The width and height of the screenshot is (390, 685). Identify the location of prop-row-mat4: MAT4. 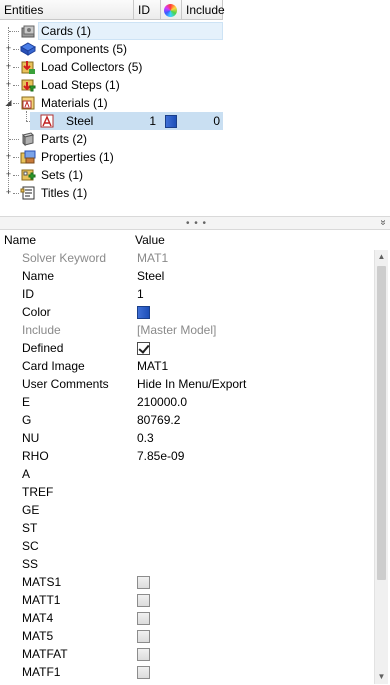
(187, 618).